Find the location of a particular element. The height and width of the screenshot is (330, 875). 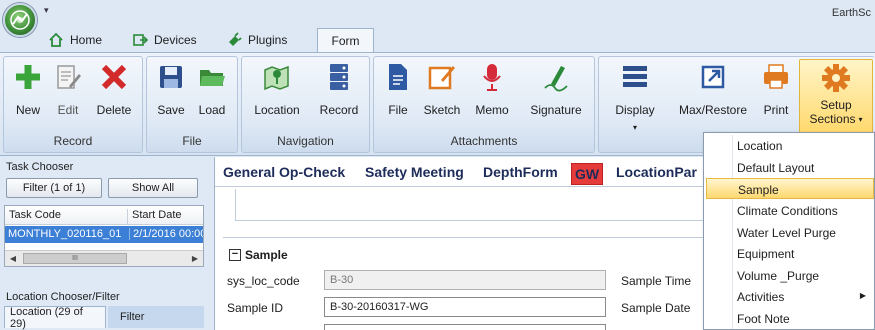

max-restore-button: Max/Restore is located at coordinates (713, 89).